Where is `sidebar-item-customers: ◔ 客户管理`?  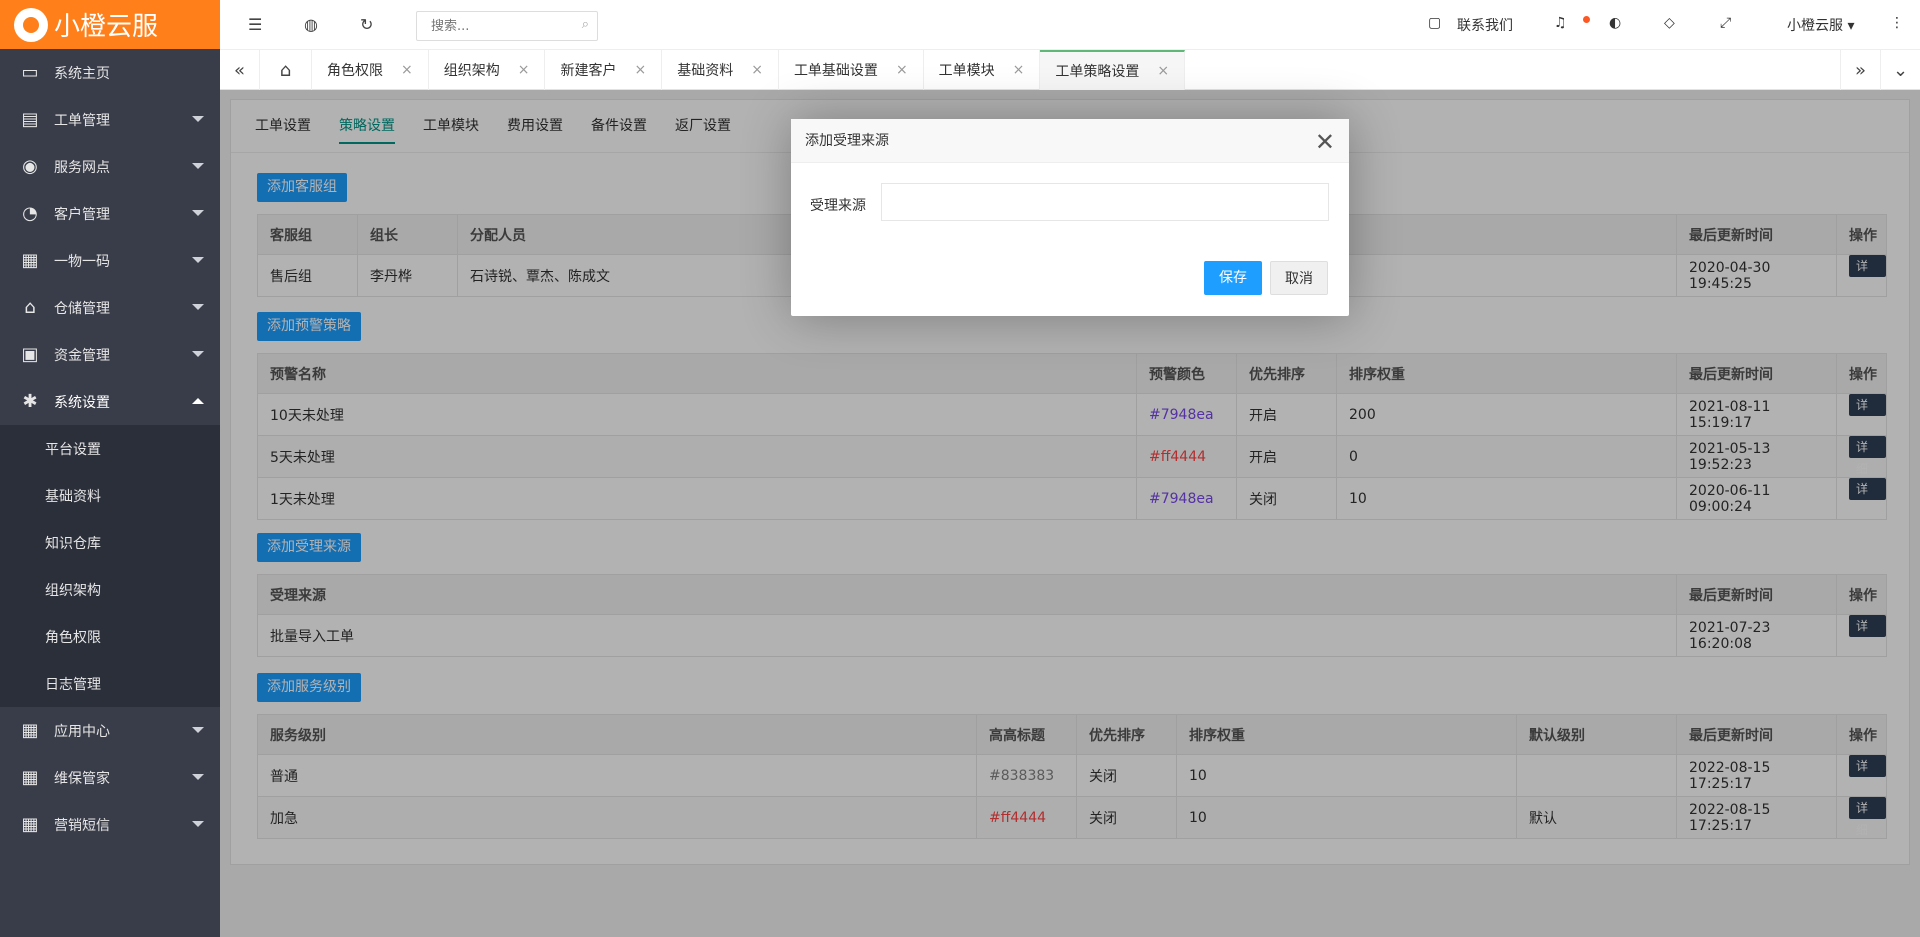 sidebar-item-customers: ◔ 客户管理 is located at coordinates (110, 213).